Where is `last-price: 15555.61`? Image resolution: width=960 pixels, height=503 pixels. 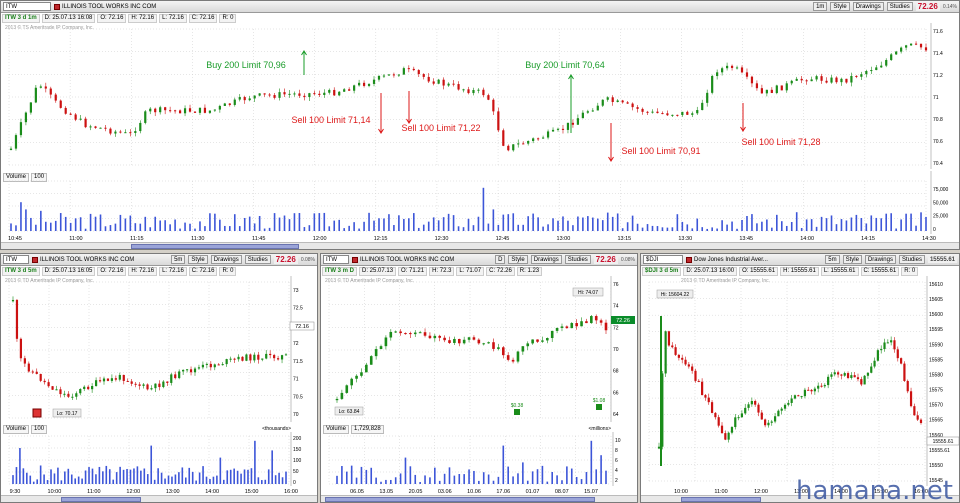
last-price: 15555.61 is located at coordinates (942, 259).